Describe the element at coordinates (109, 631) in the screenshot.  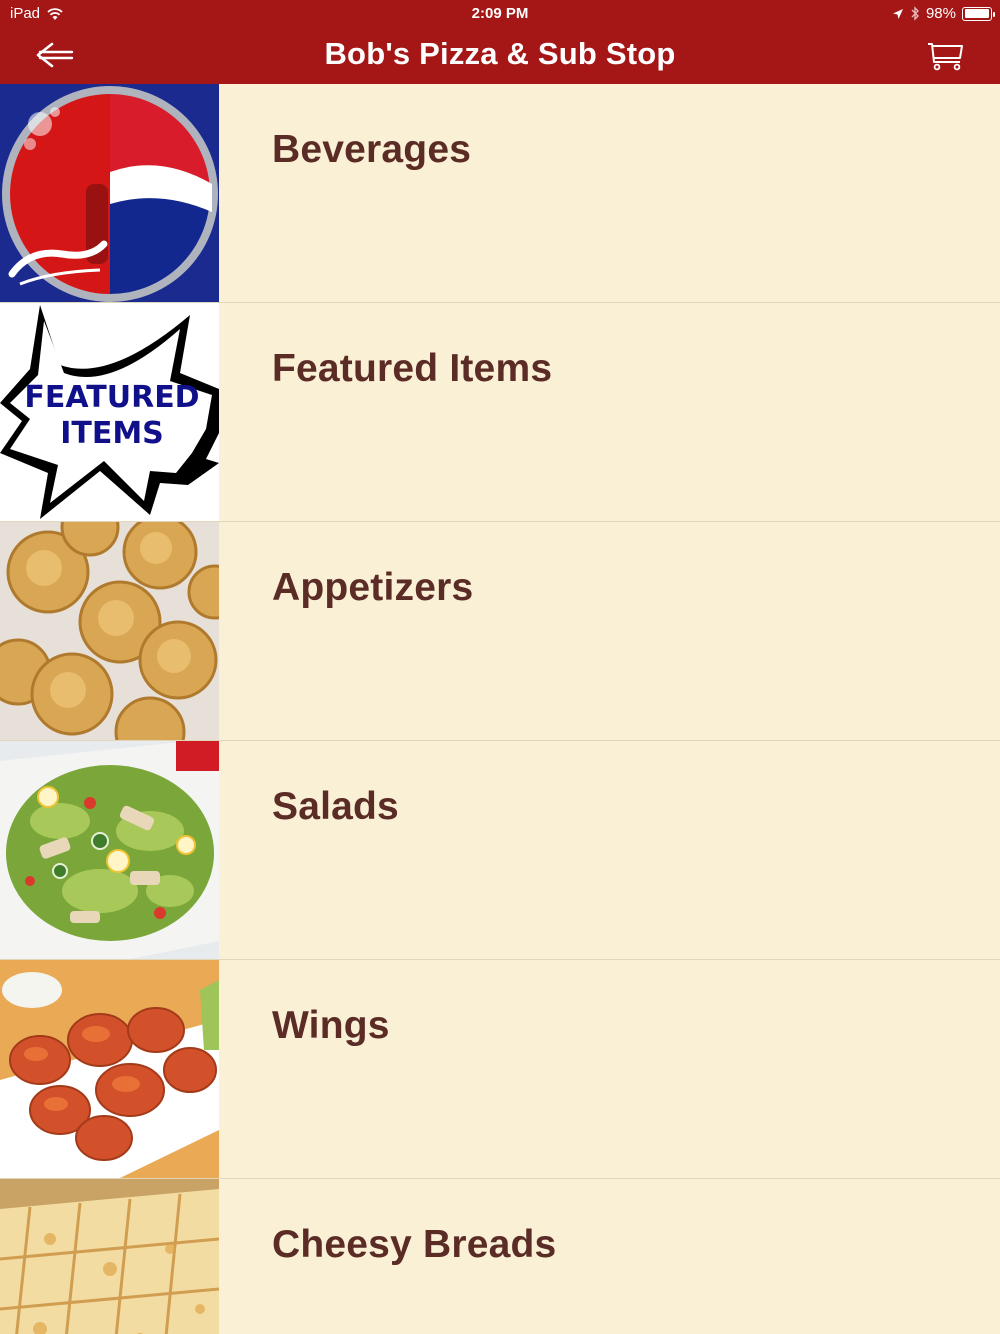
I see `mac-and-cheese-bites-image` at that location.